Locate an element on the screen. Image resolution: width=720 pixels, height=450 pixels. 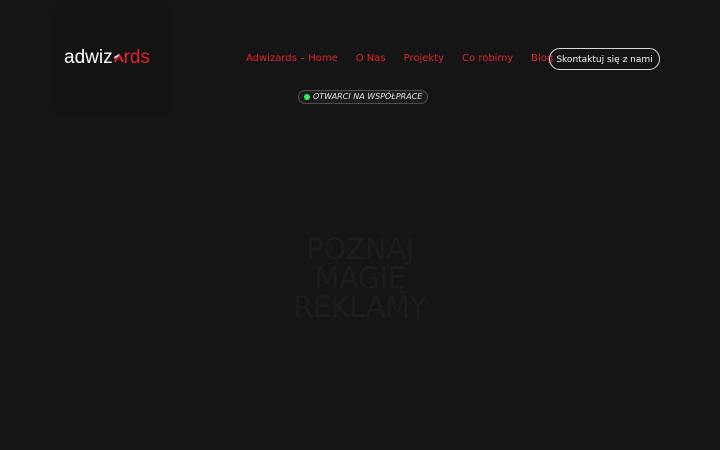
logo: adwiz rds is located at coordinates (107, 58).